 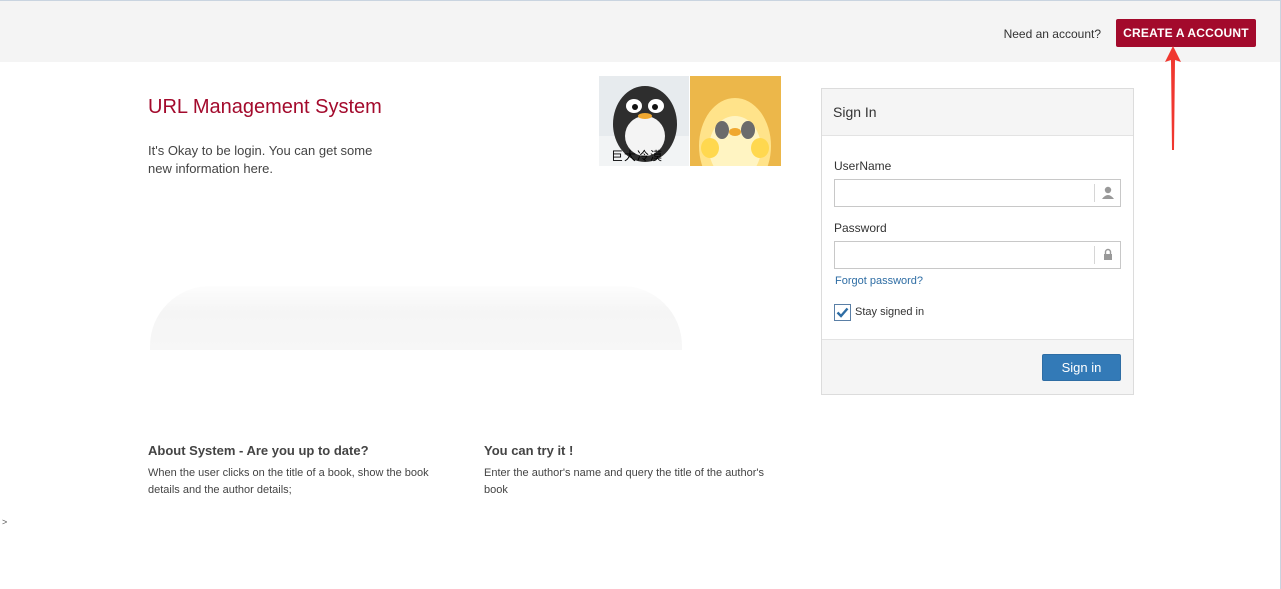 I want to click on yellow-chick-icon, so click(x=735, y=132).